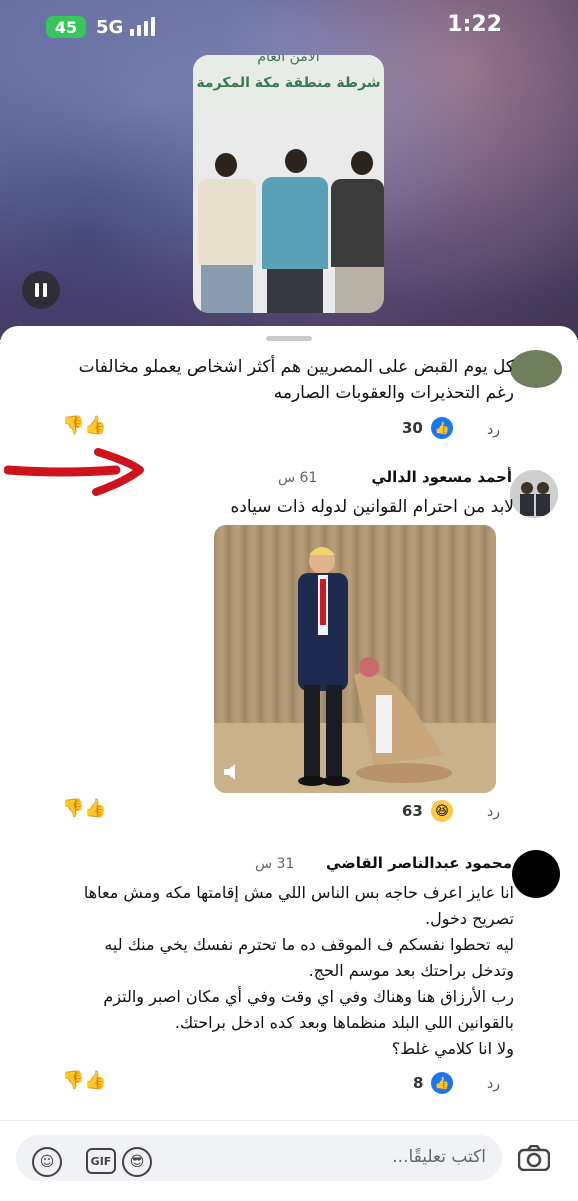  I want to click on status-time: 1:22, so click(474, 24).